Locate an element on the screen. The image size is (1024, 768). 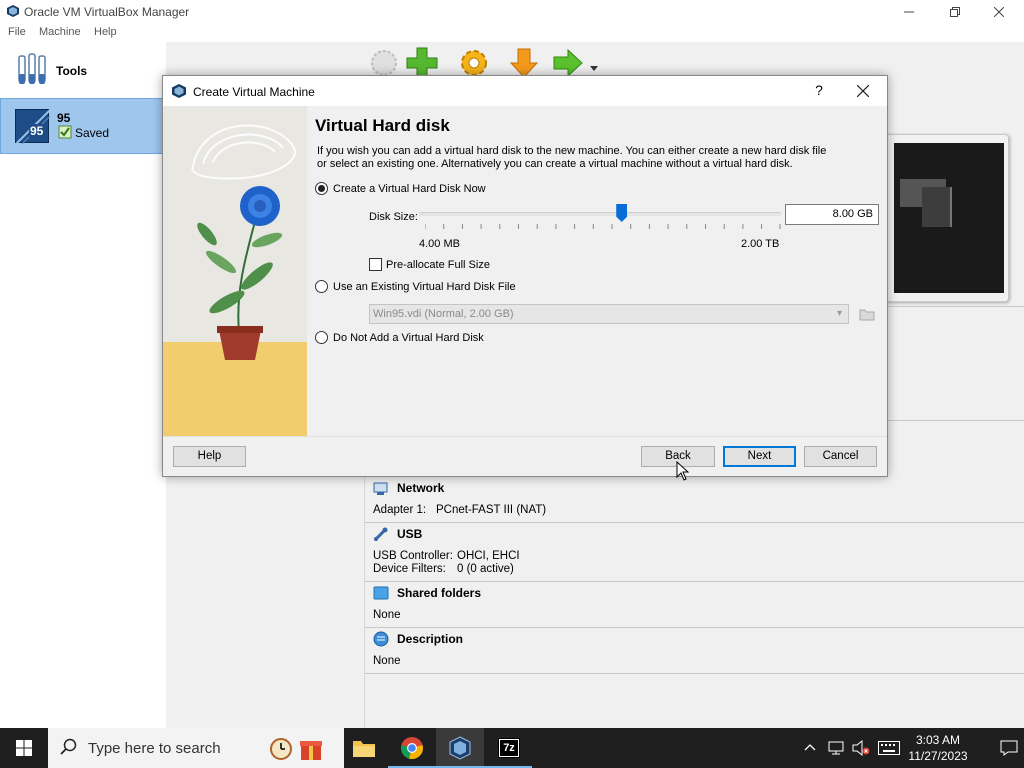
choose-disk-folder-icon is located at coordinates (867, 314).